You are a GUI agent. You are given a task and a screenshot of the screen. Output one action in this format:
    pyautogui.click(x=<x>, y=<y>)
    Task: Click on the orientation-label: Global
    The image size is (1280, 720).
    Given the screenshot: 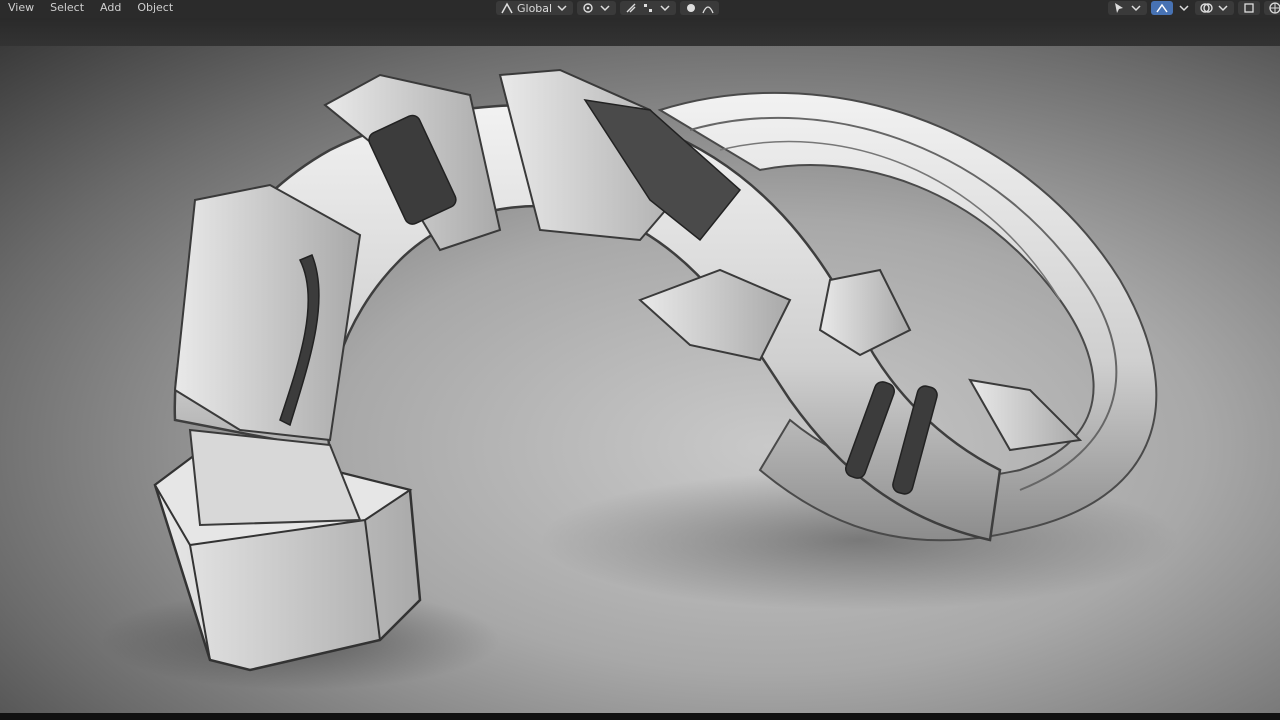 What is the action you would take?
    pyautogui.click(x=535, y=8)
    